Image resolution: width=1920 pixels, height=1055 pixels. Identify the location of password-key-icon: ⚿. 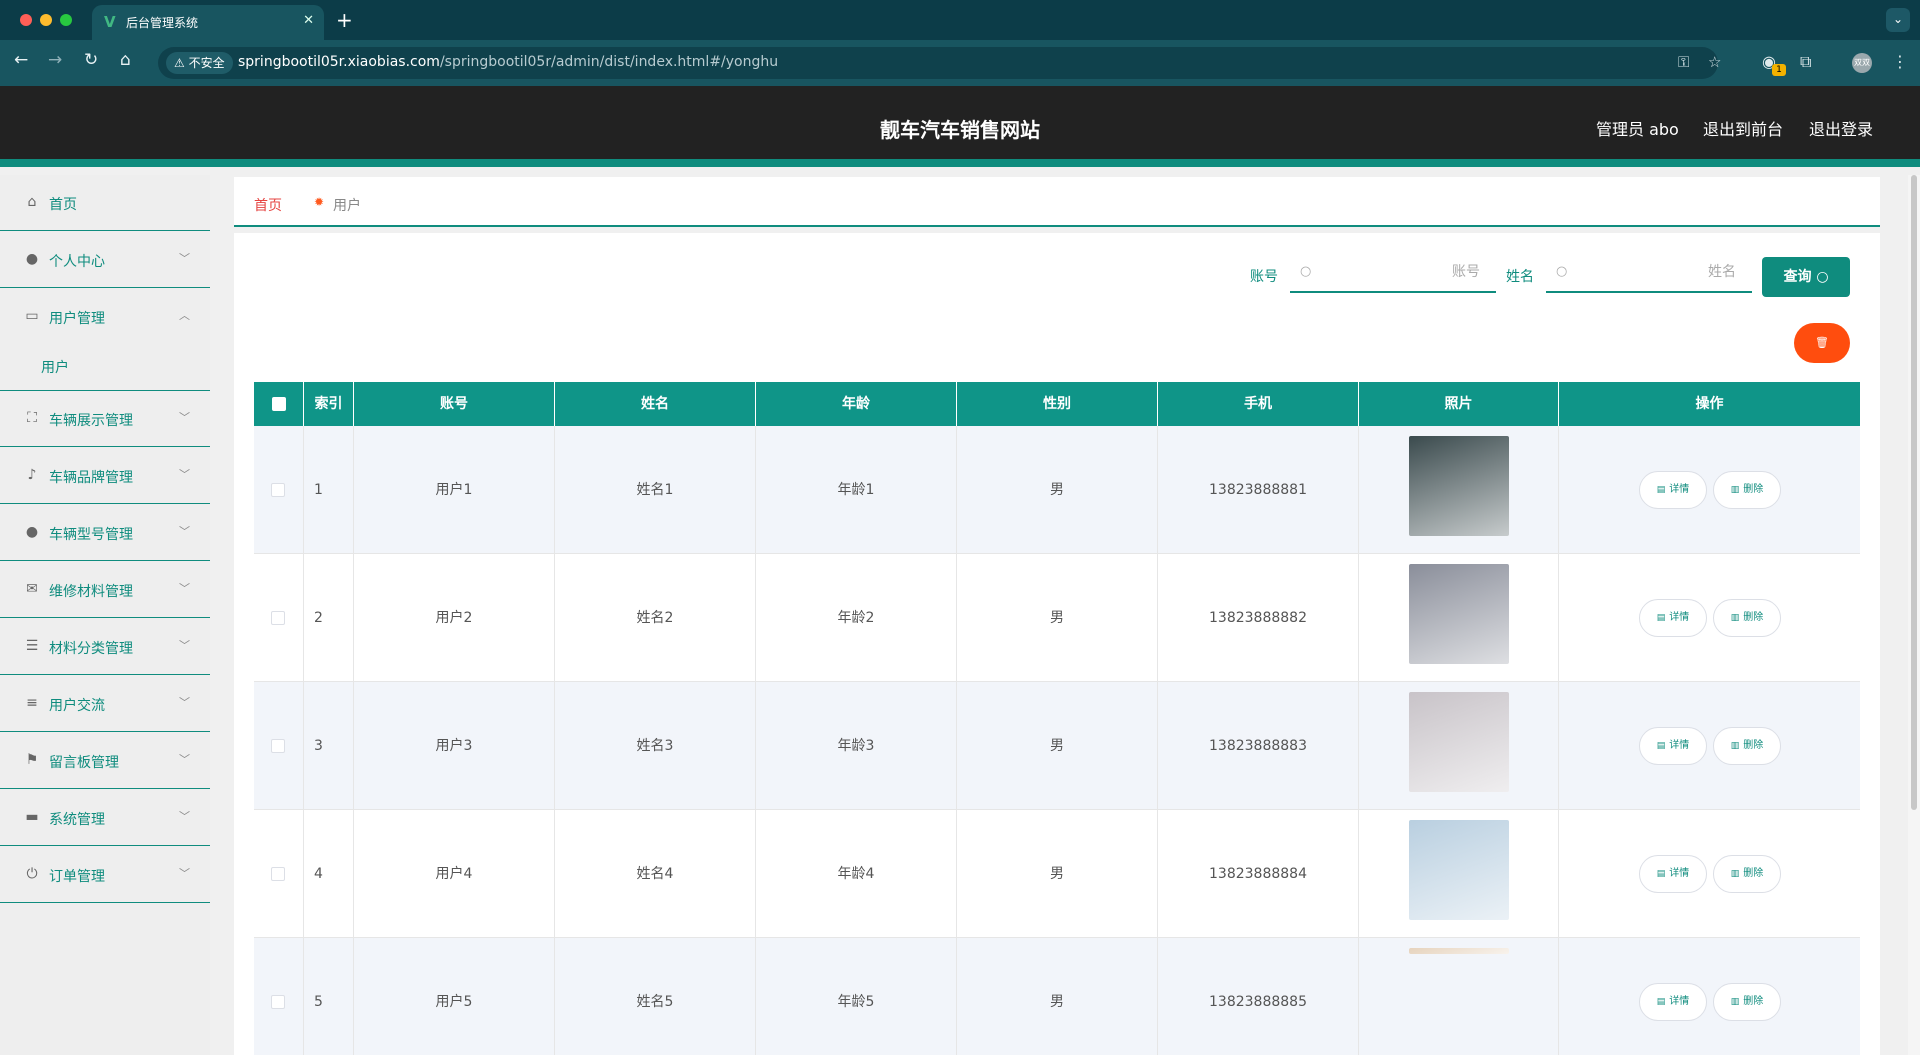
(1683, 62).